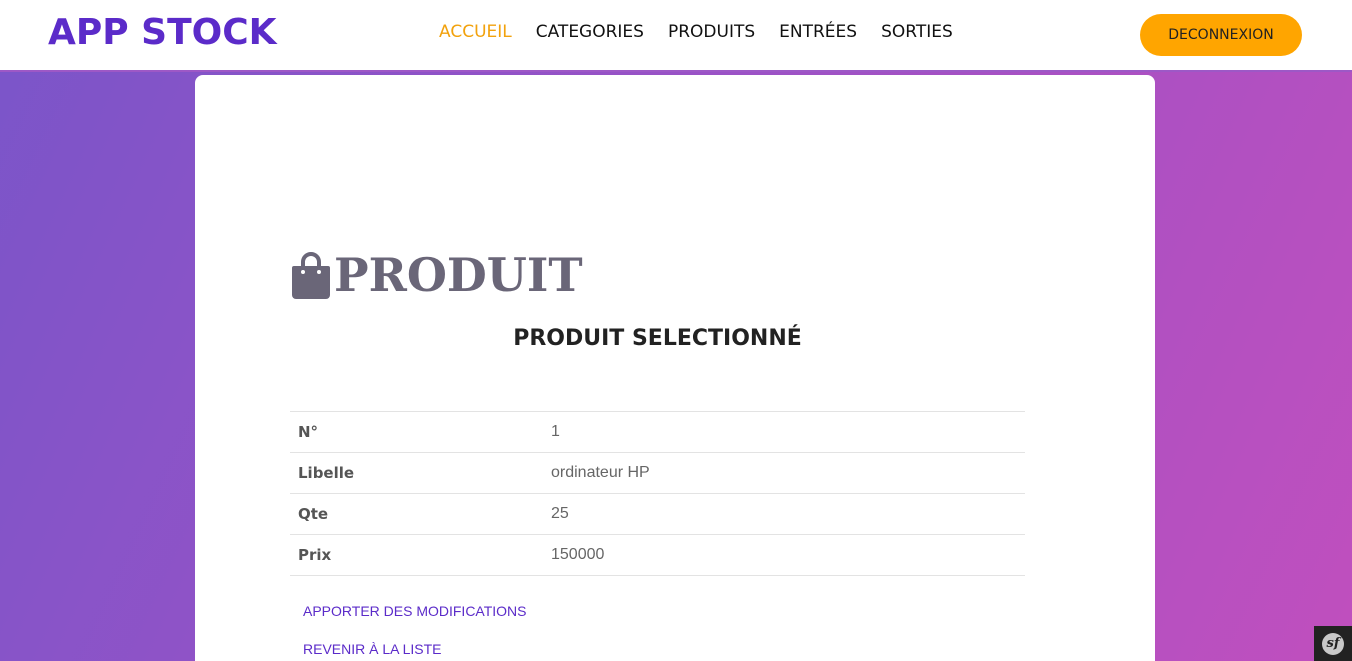  I want to click on table-row: Libelle ordinateur HP, so click(657, 473).